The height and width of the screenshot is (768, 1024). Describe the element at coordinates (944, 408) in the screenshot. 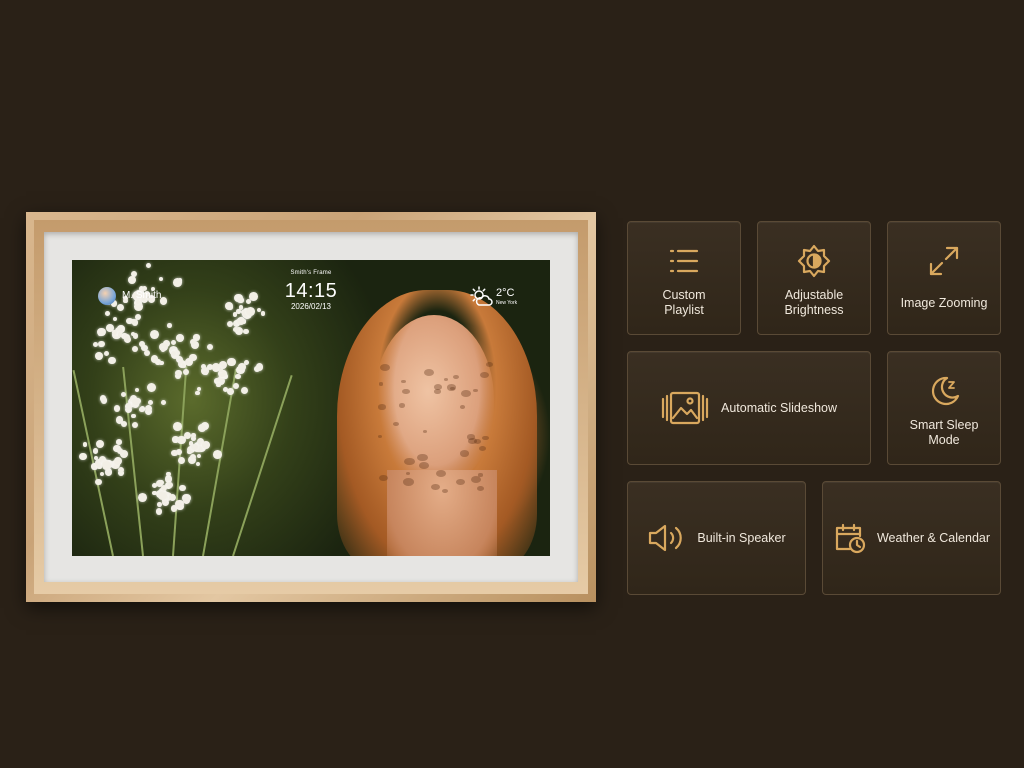

I see `feature-smart-sleep-mode: Smart Sleep Mode` at that location.